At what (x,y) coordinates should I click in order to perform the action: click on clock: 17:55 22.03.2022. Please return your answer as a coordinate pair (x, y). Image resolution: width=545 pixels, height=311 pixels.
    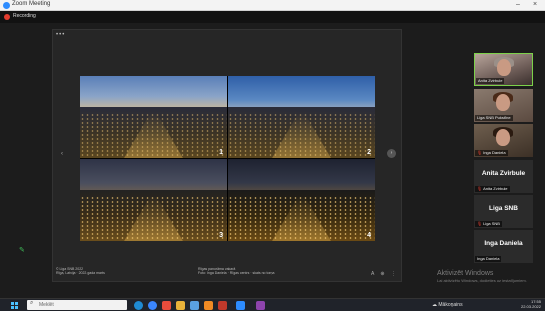
    Looking at the image, I should click on (531, 304).